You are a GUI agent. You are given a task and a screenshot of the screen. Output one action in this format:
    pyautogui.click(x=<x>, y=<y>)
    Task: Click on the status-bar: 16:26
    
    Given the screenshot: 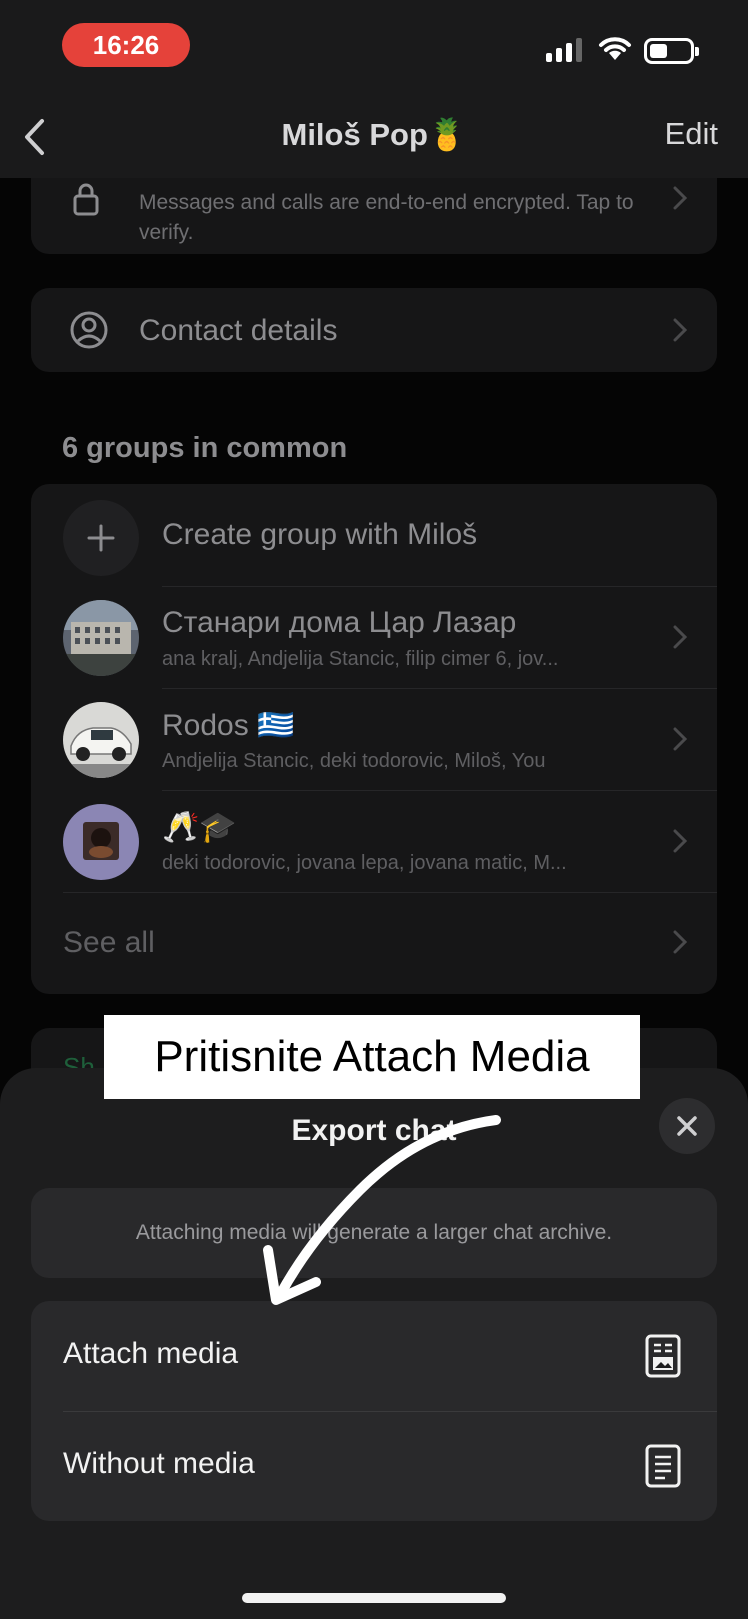 What is the action you would take?
    pyautogui.click(x=374, y=50)
    